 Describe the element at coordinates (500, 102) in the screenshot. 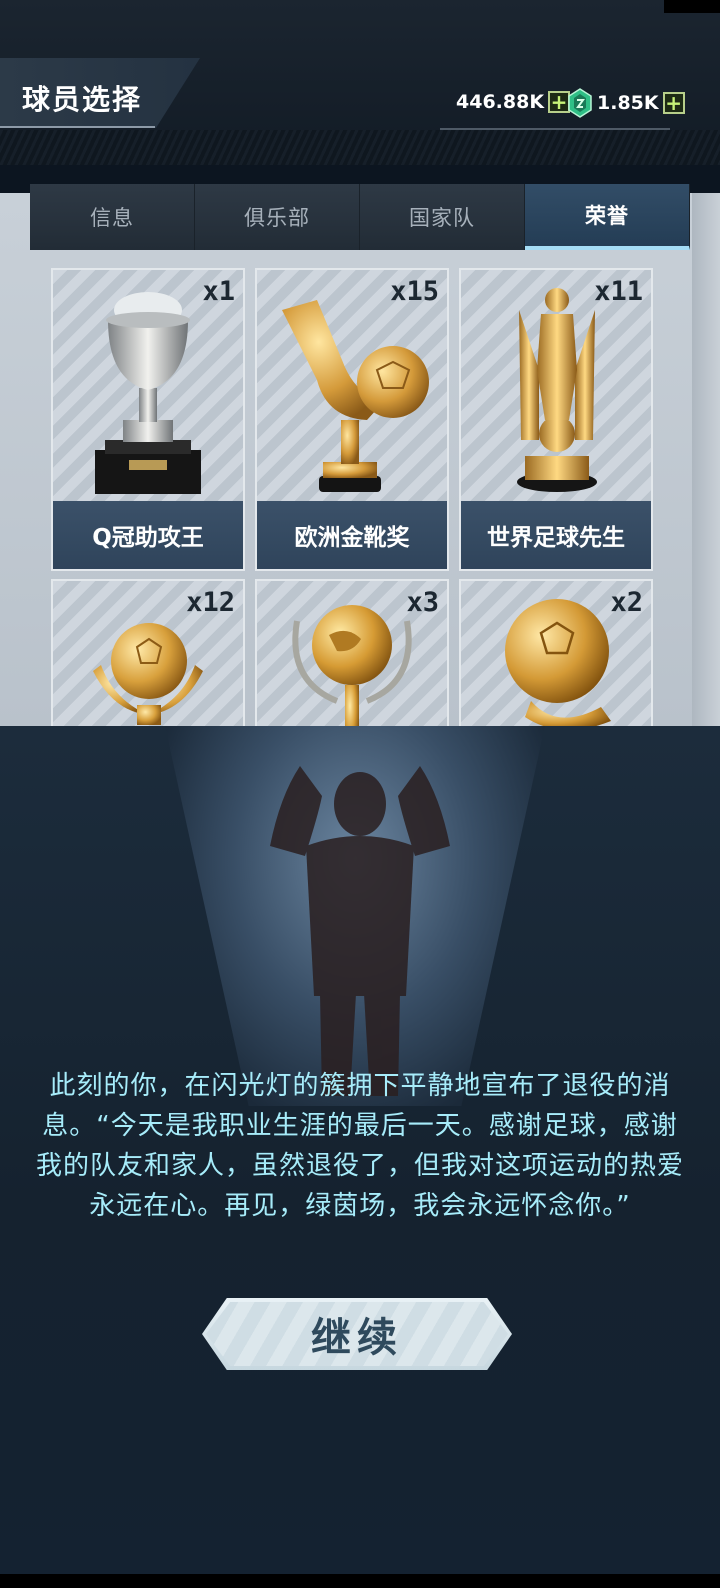

I see `coin-amount: 446.88K` at that location.